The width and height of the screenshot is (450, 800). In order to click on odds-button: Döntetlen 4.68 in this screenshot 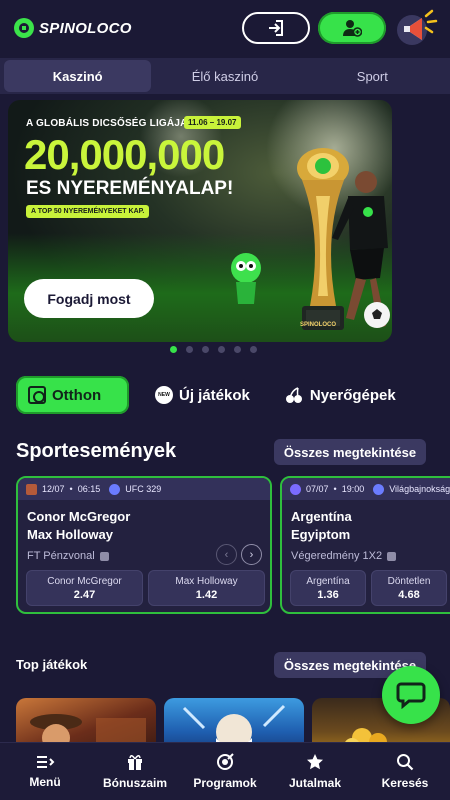, I will do `click(409, 588)`.